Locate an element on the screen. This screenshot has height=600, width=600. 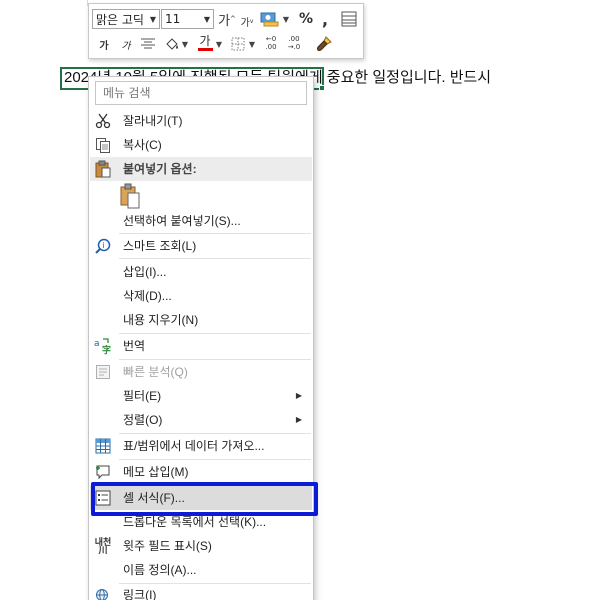
accounting-format-button is located at coordinates (270, 19).